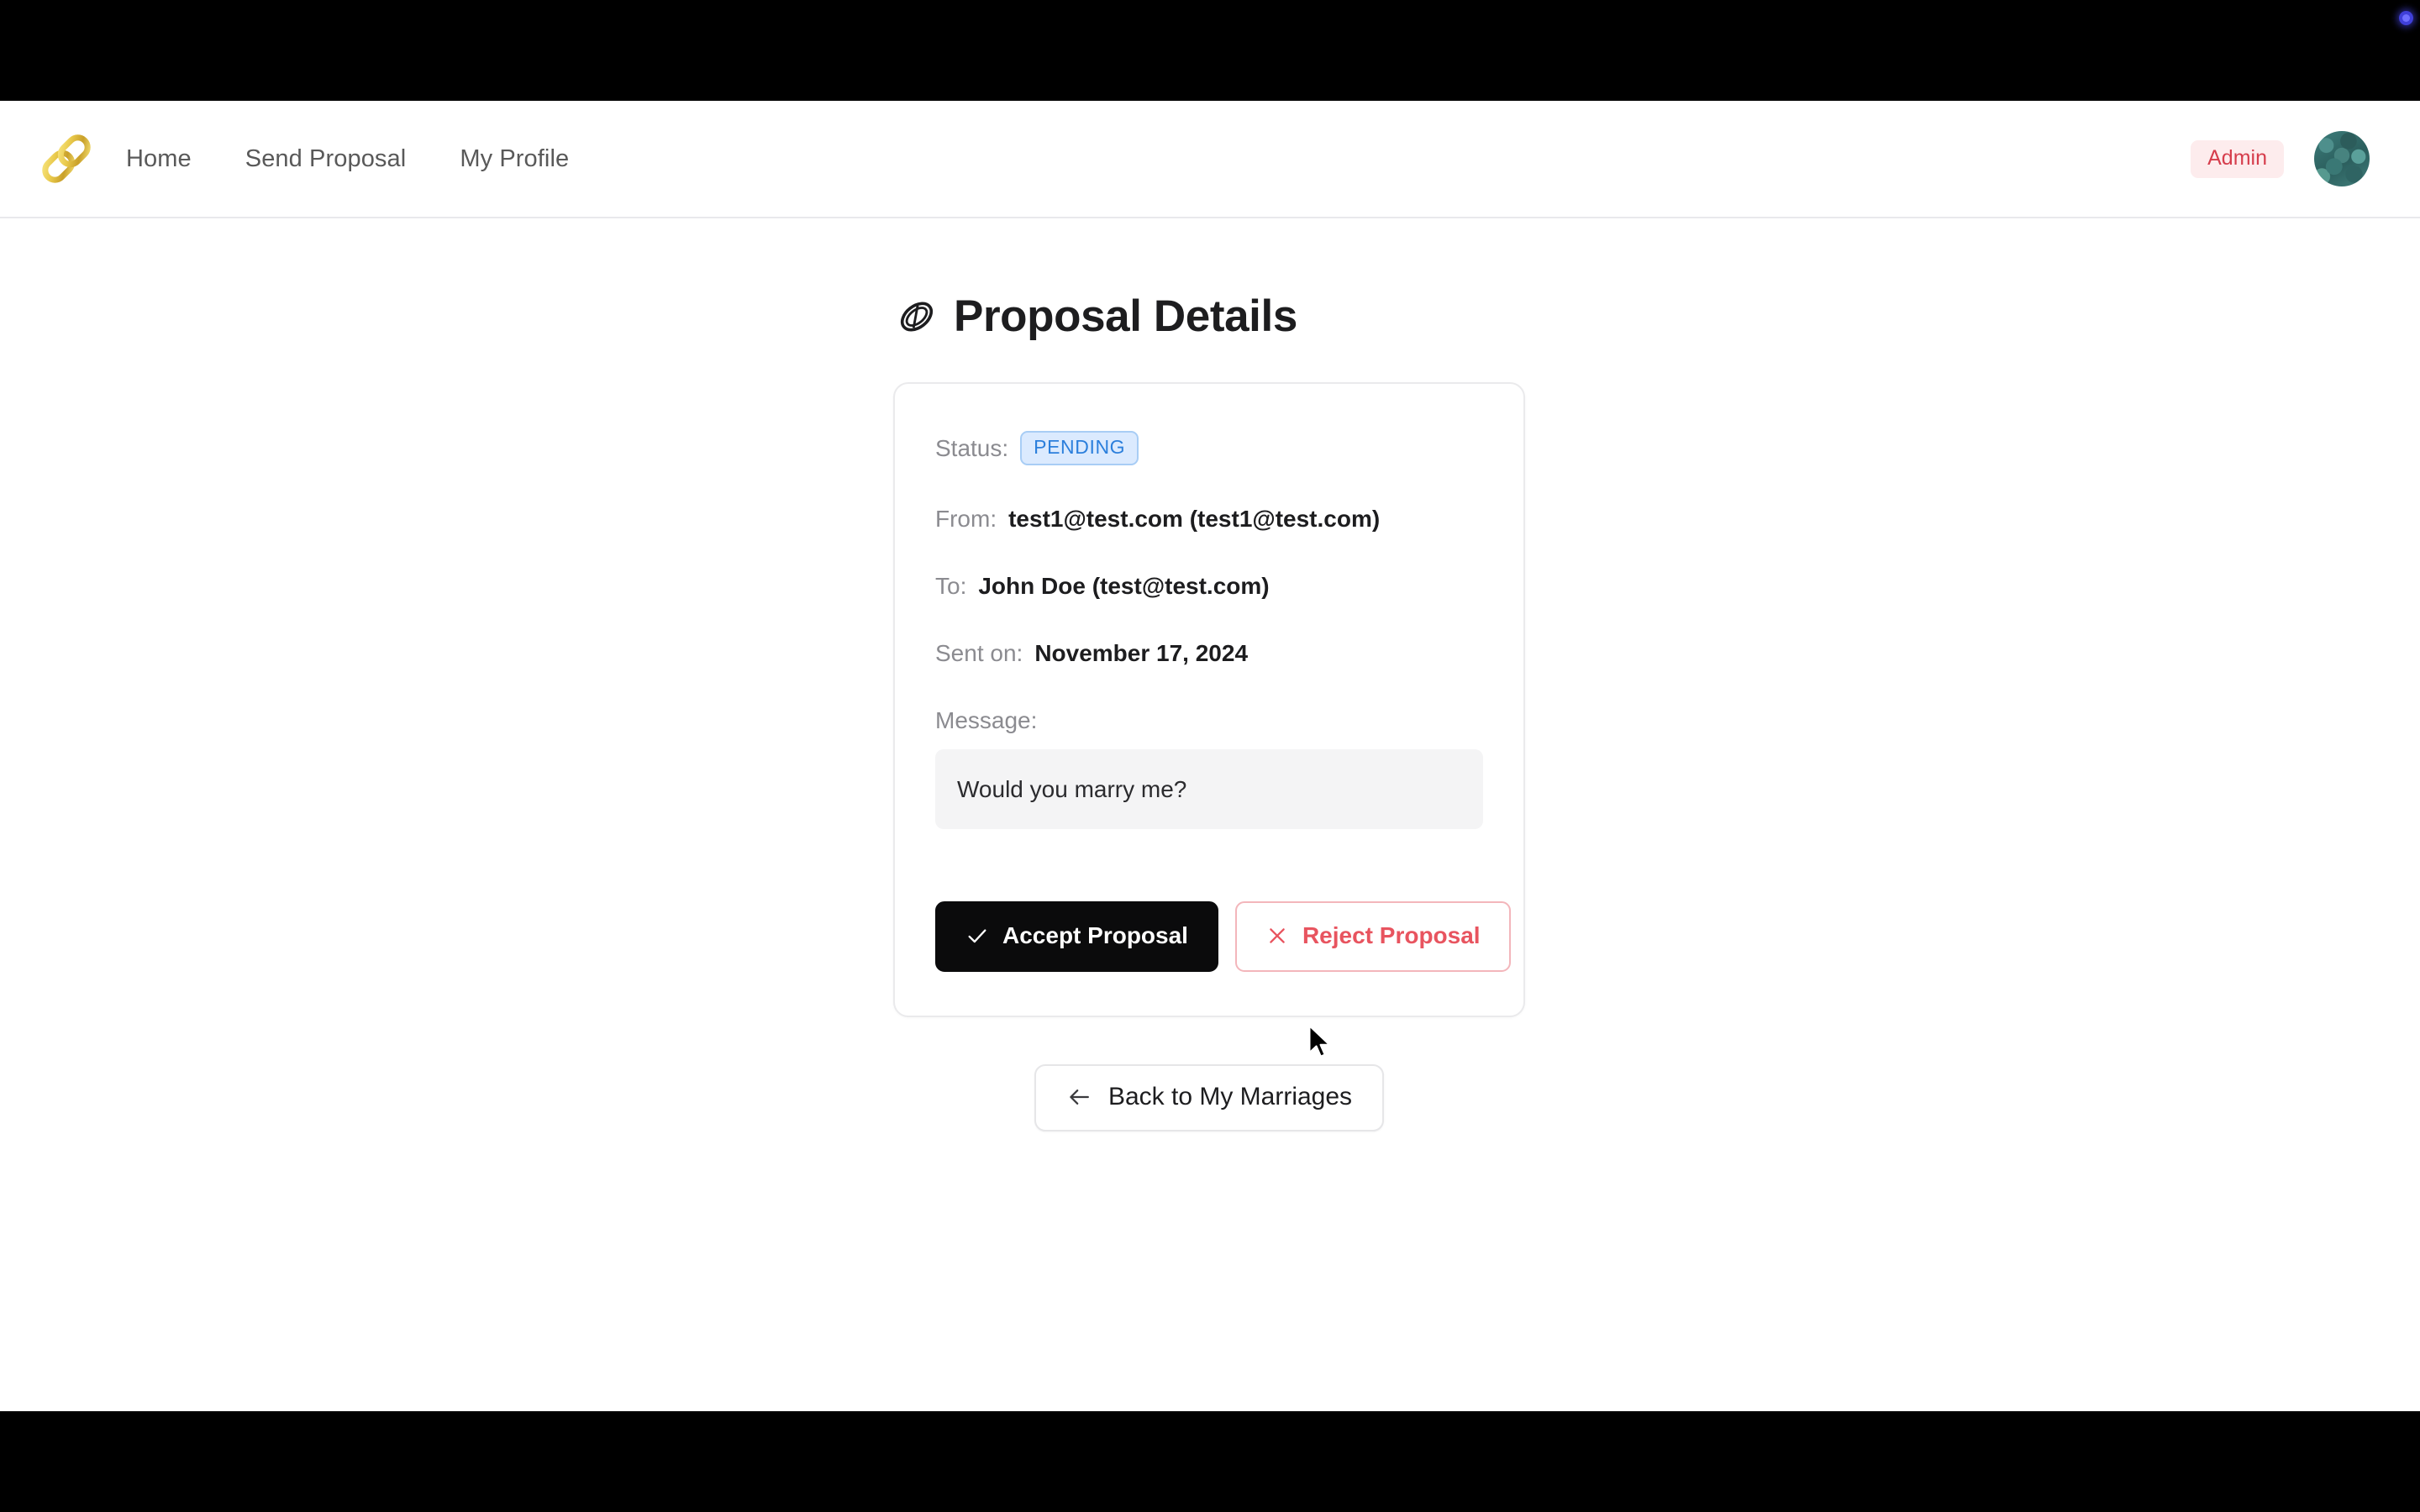 This screenshot has height=1512, width=2420. What do you see at coordinates (326, 158) in the screenshot?
I see `nav-link-send-proposal: Send Proposal` at bounding box center [326, 158].